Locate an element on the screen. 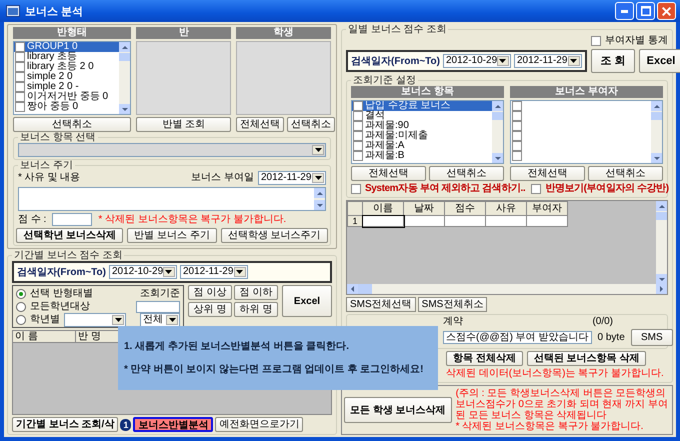  minimize-button is located at coordinates (624, 11).